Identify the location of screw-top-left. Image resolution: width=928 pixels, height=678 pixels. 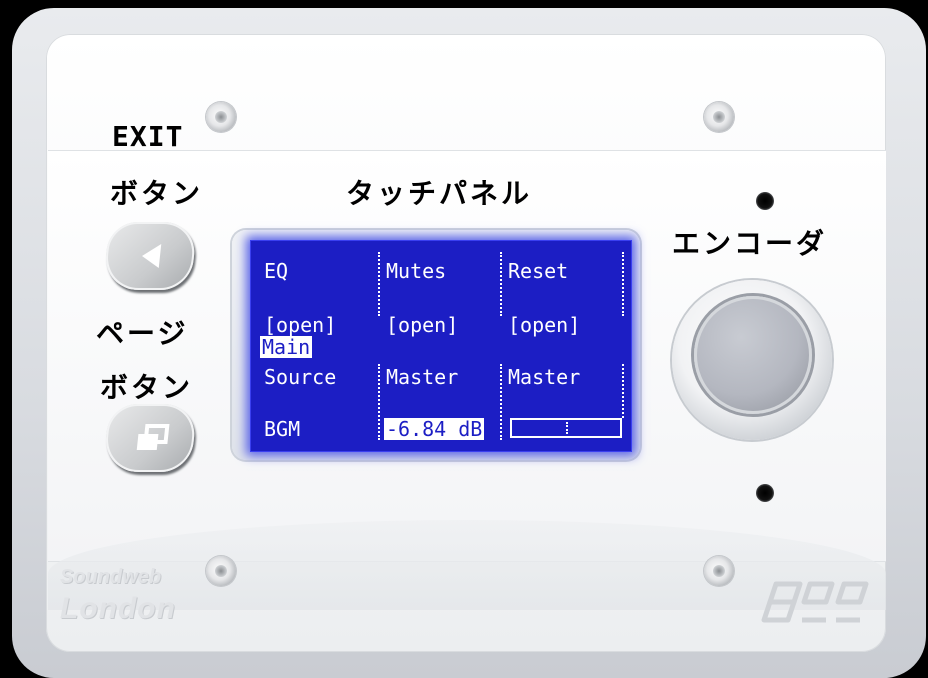
(221, 117).